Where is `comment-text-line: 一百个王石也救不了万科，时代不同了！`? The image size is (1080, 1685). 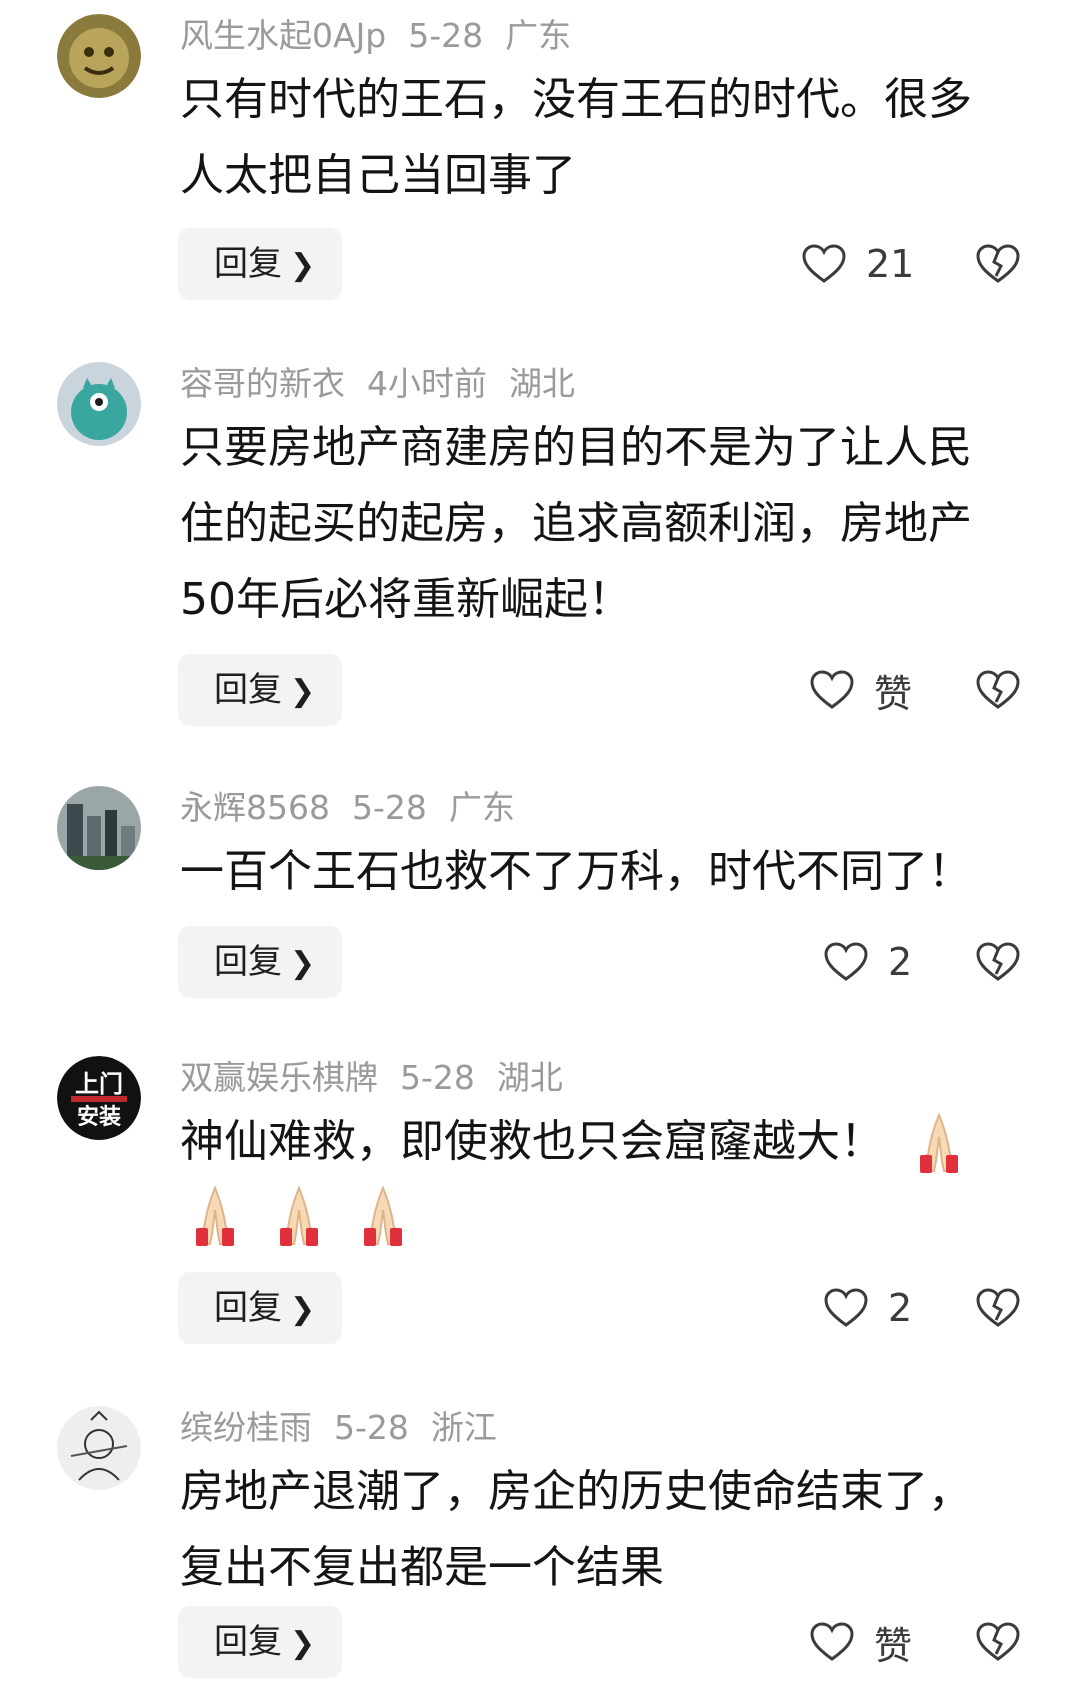
comment-text-line: 一百个王石也救不了万科，时代不同了！ is located at coordinates (576, 871).